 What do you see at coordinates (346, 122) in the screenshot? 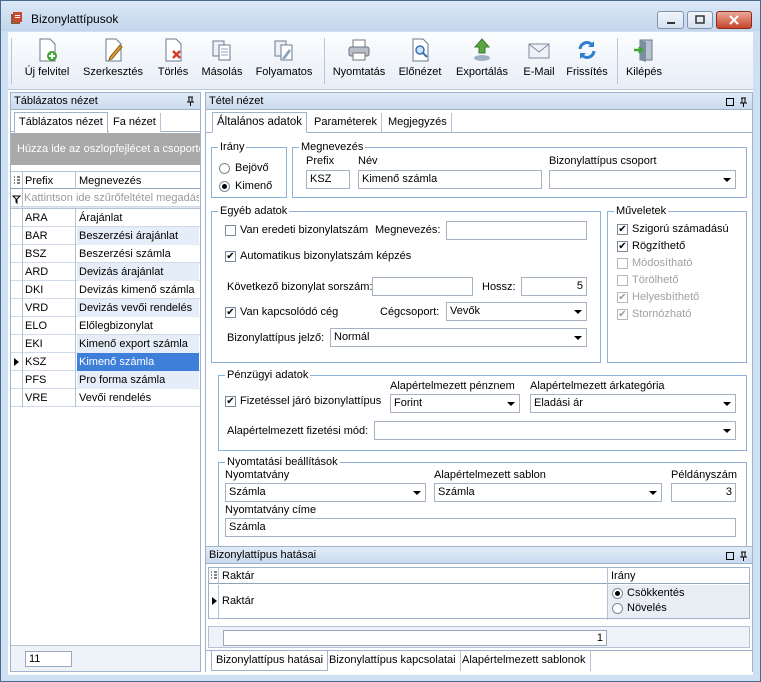
I see `tab-parameters: Paraméterek` at bounding box center [346, 122].